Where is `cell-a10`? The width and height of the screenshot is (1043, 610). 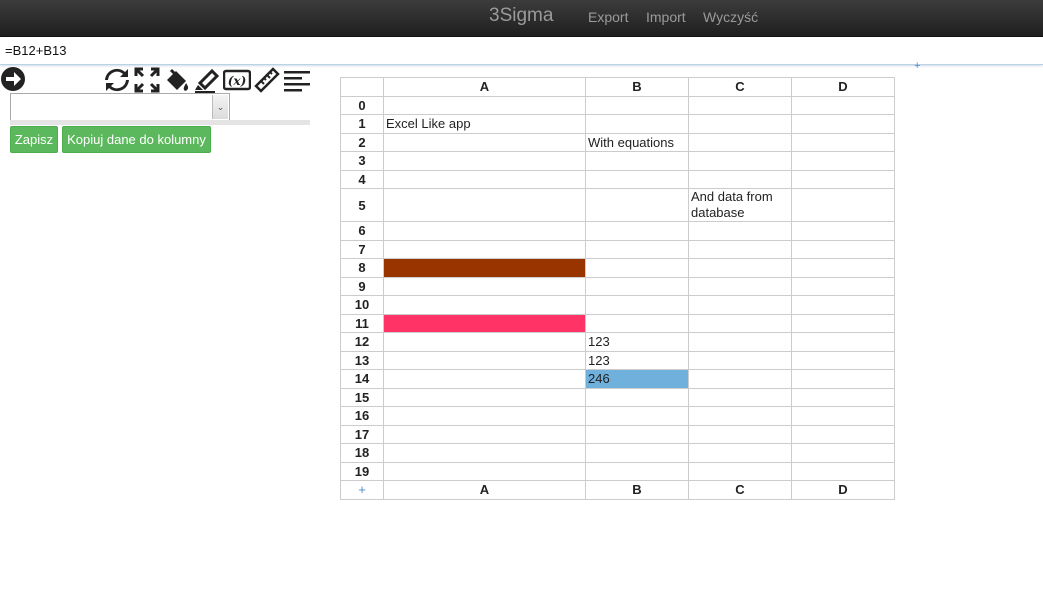
cell-a10 is located at coordinates (484, 305).